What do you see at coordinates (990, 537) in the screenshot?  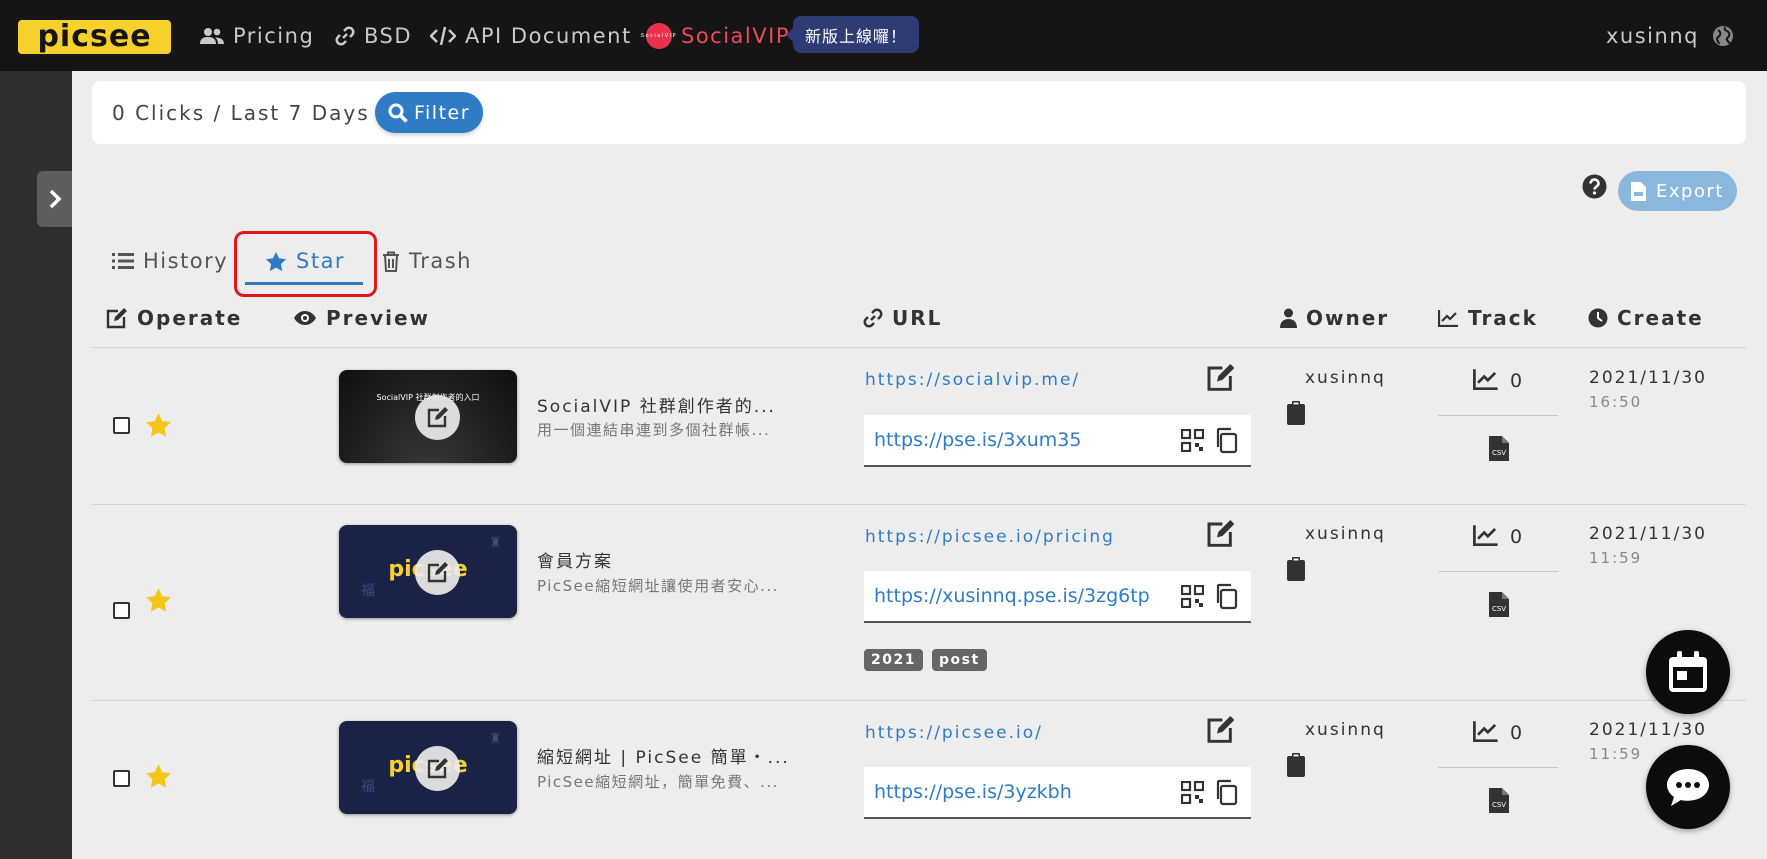 I see `original-url-link: https://picsee.io/pricing` at bounding box center [990, 537].